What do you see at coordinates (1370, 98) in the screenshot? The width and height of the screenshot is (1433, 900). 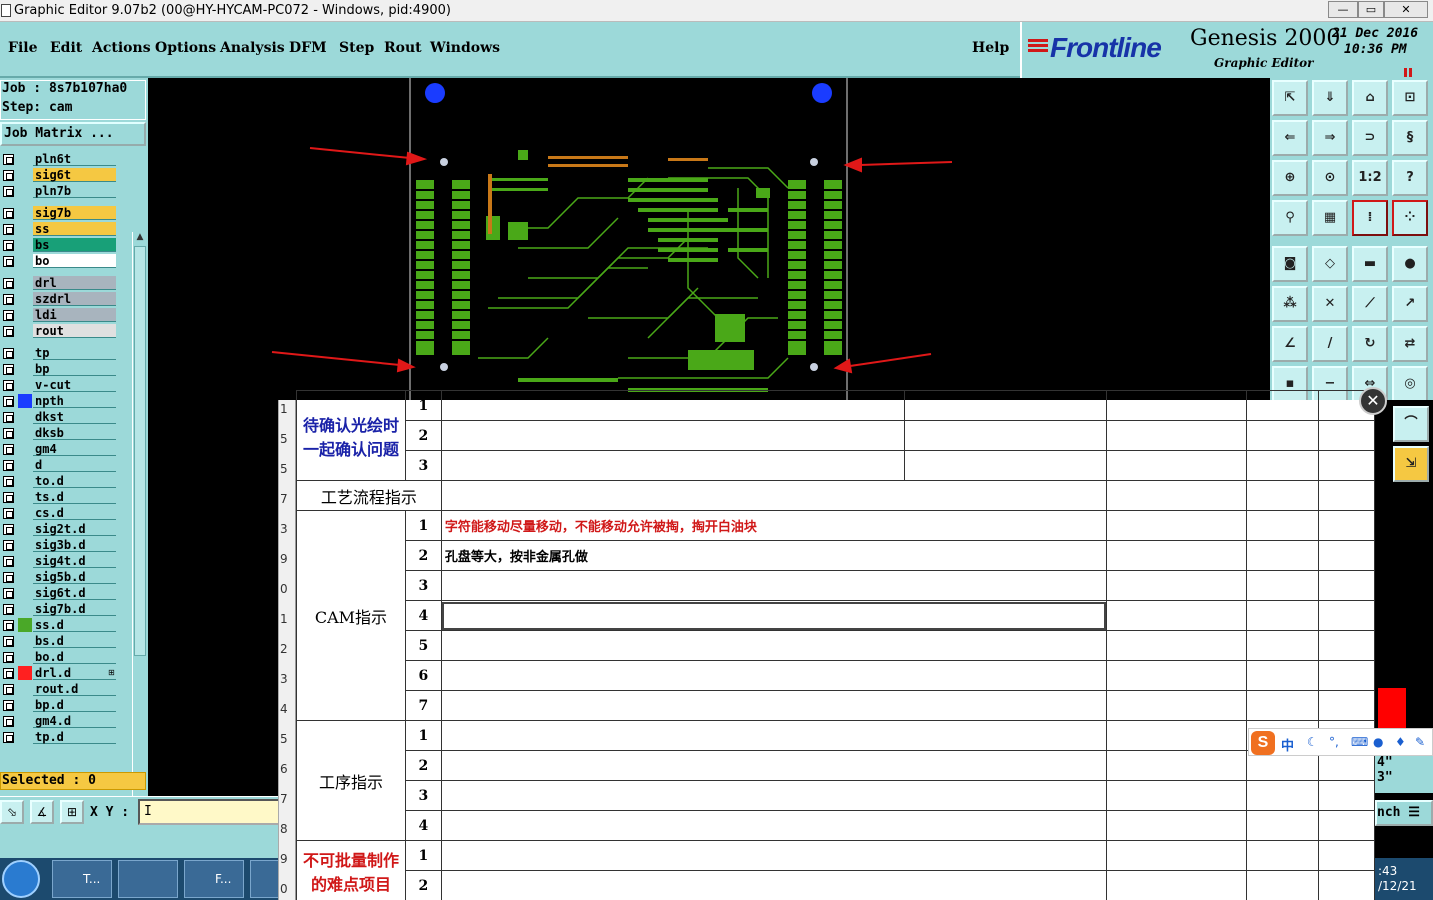 I see `home-icon: ⌂` at bounding box center [1370, 98].